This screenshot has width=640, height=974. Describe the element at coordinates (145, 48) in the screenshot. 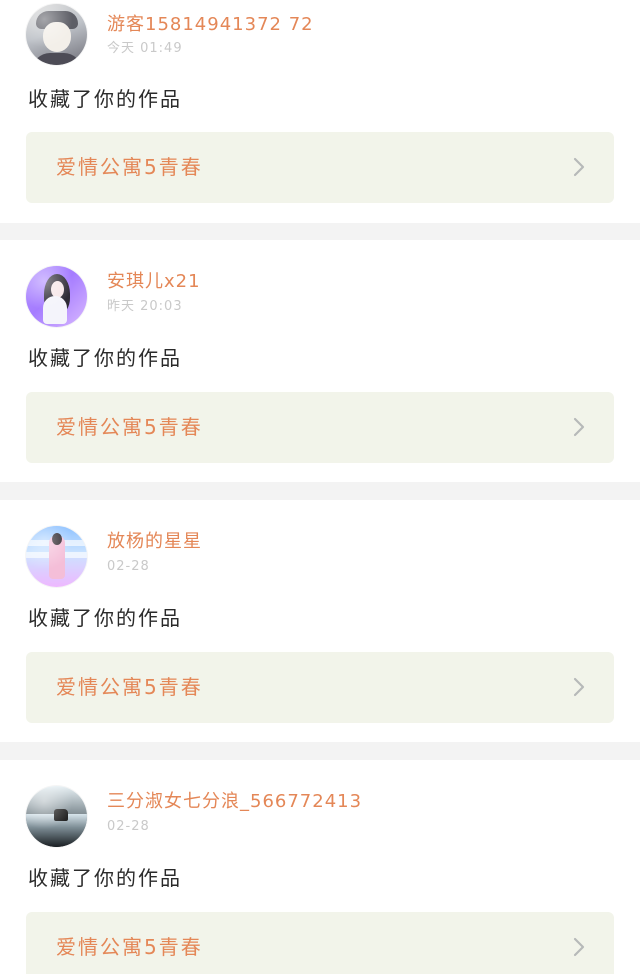

I see `timestamp: 今天 01:49` at that location.